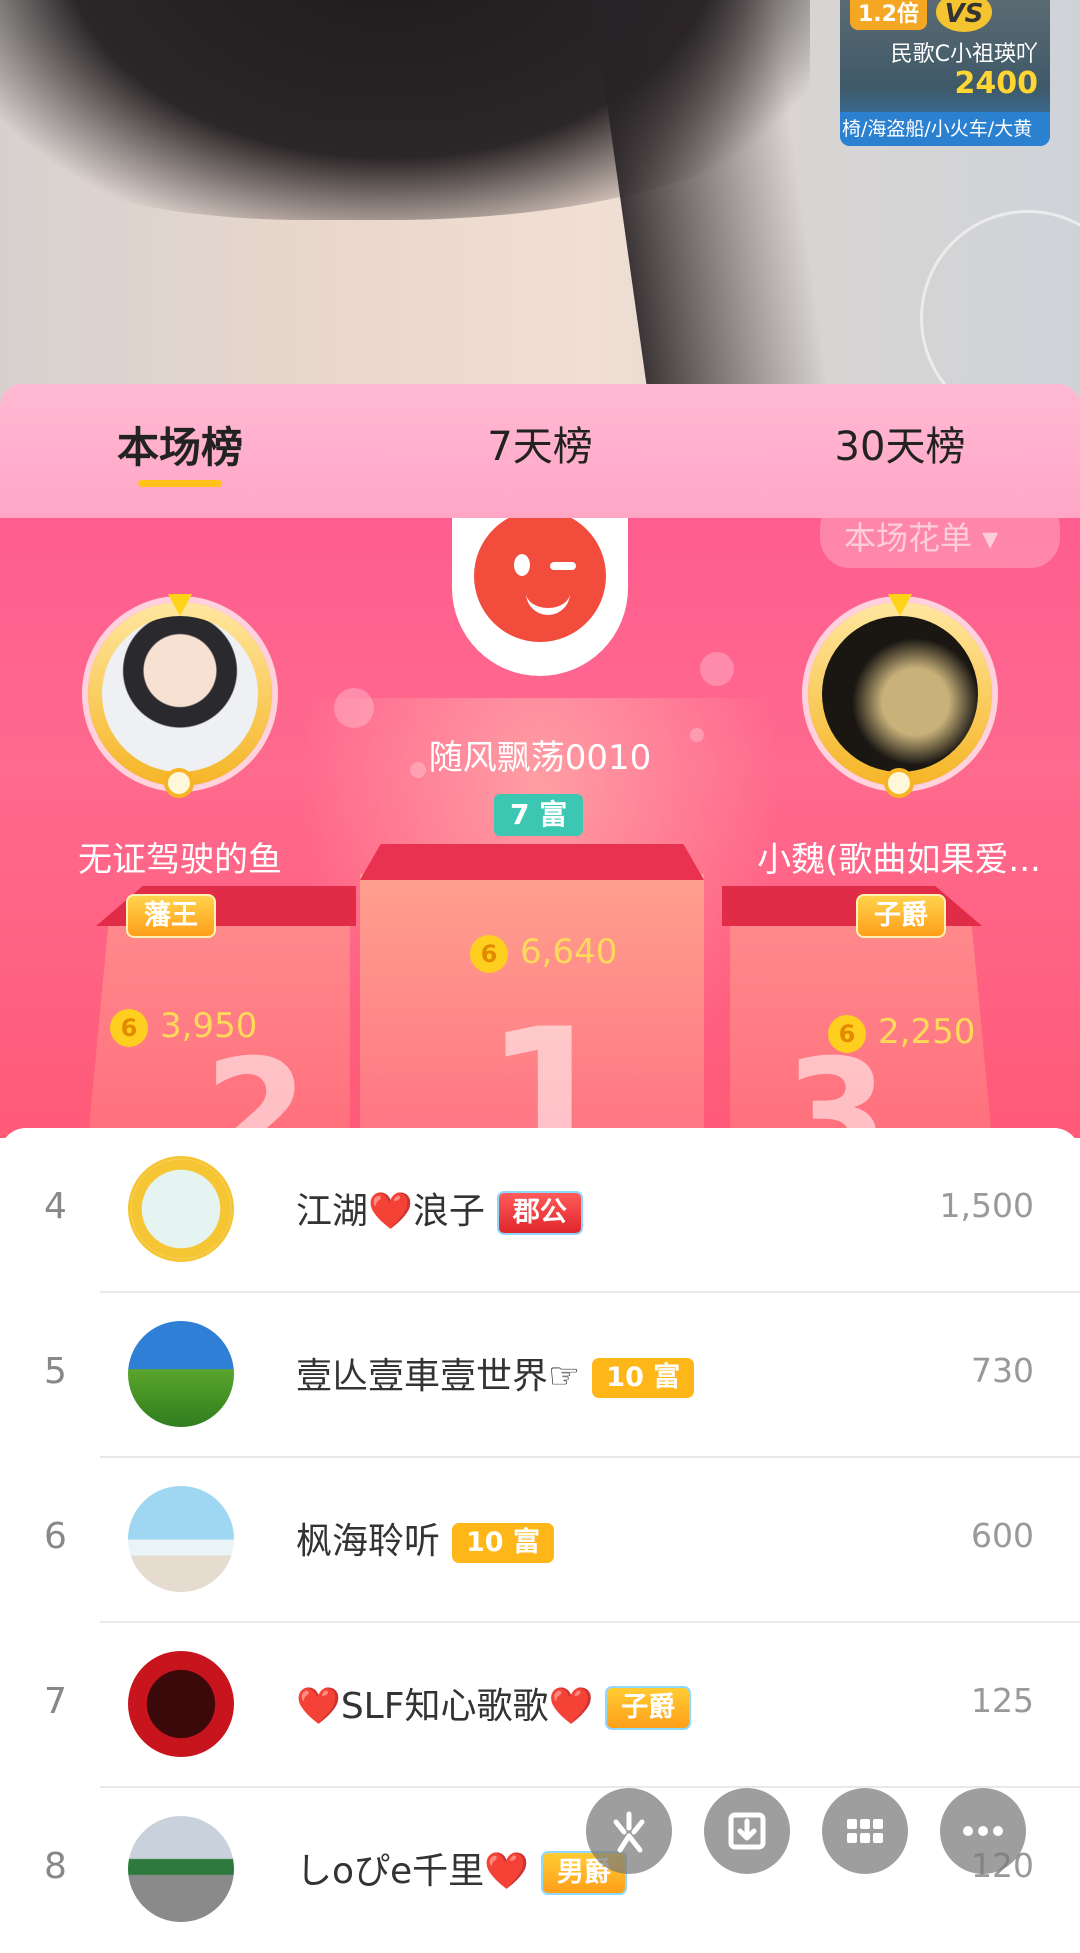 The image size is (1080, 1953). Describe the element at coordinates (543, 952) in the screenshot. I see `rank1-coins: 6 6,640` at that location.